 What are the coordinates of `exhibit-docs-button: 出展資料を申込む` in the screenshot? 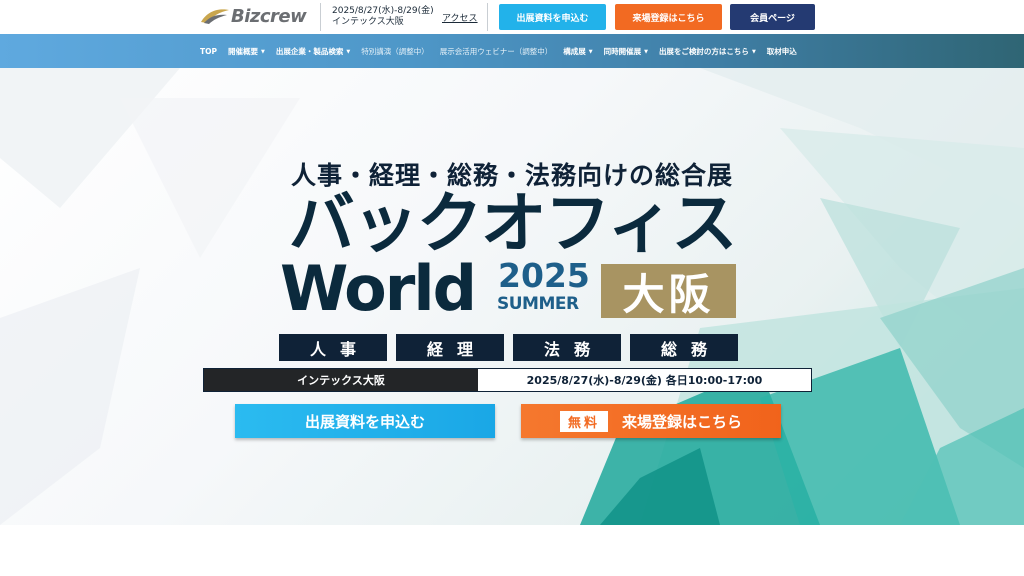 It's located at (552, 17).